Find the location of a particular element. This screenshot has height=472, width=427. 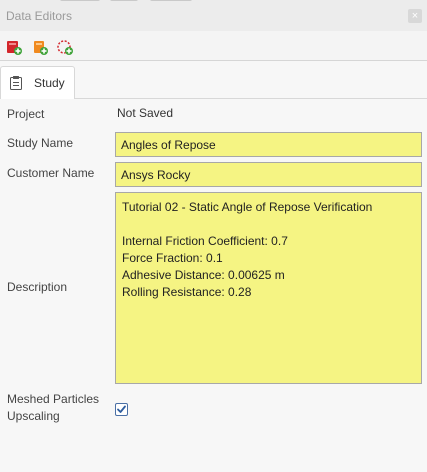

checkmark-icon is located at coordinates (121, 409).